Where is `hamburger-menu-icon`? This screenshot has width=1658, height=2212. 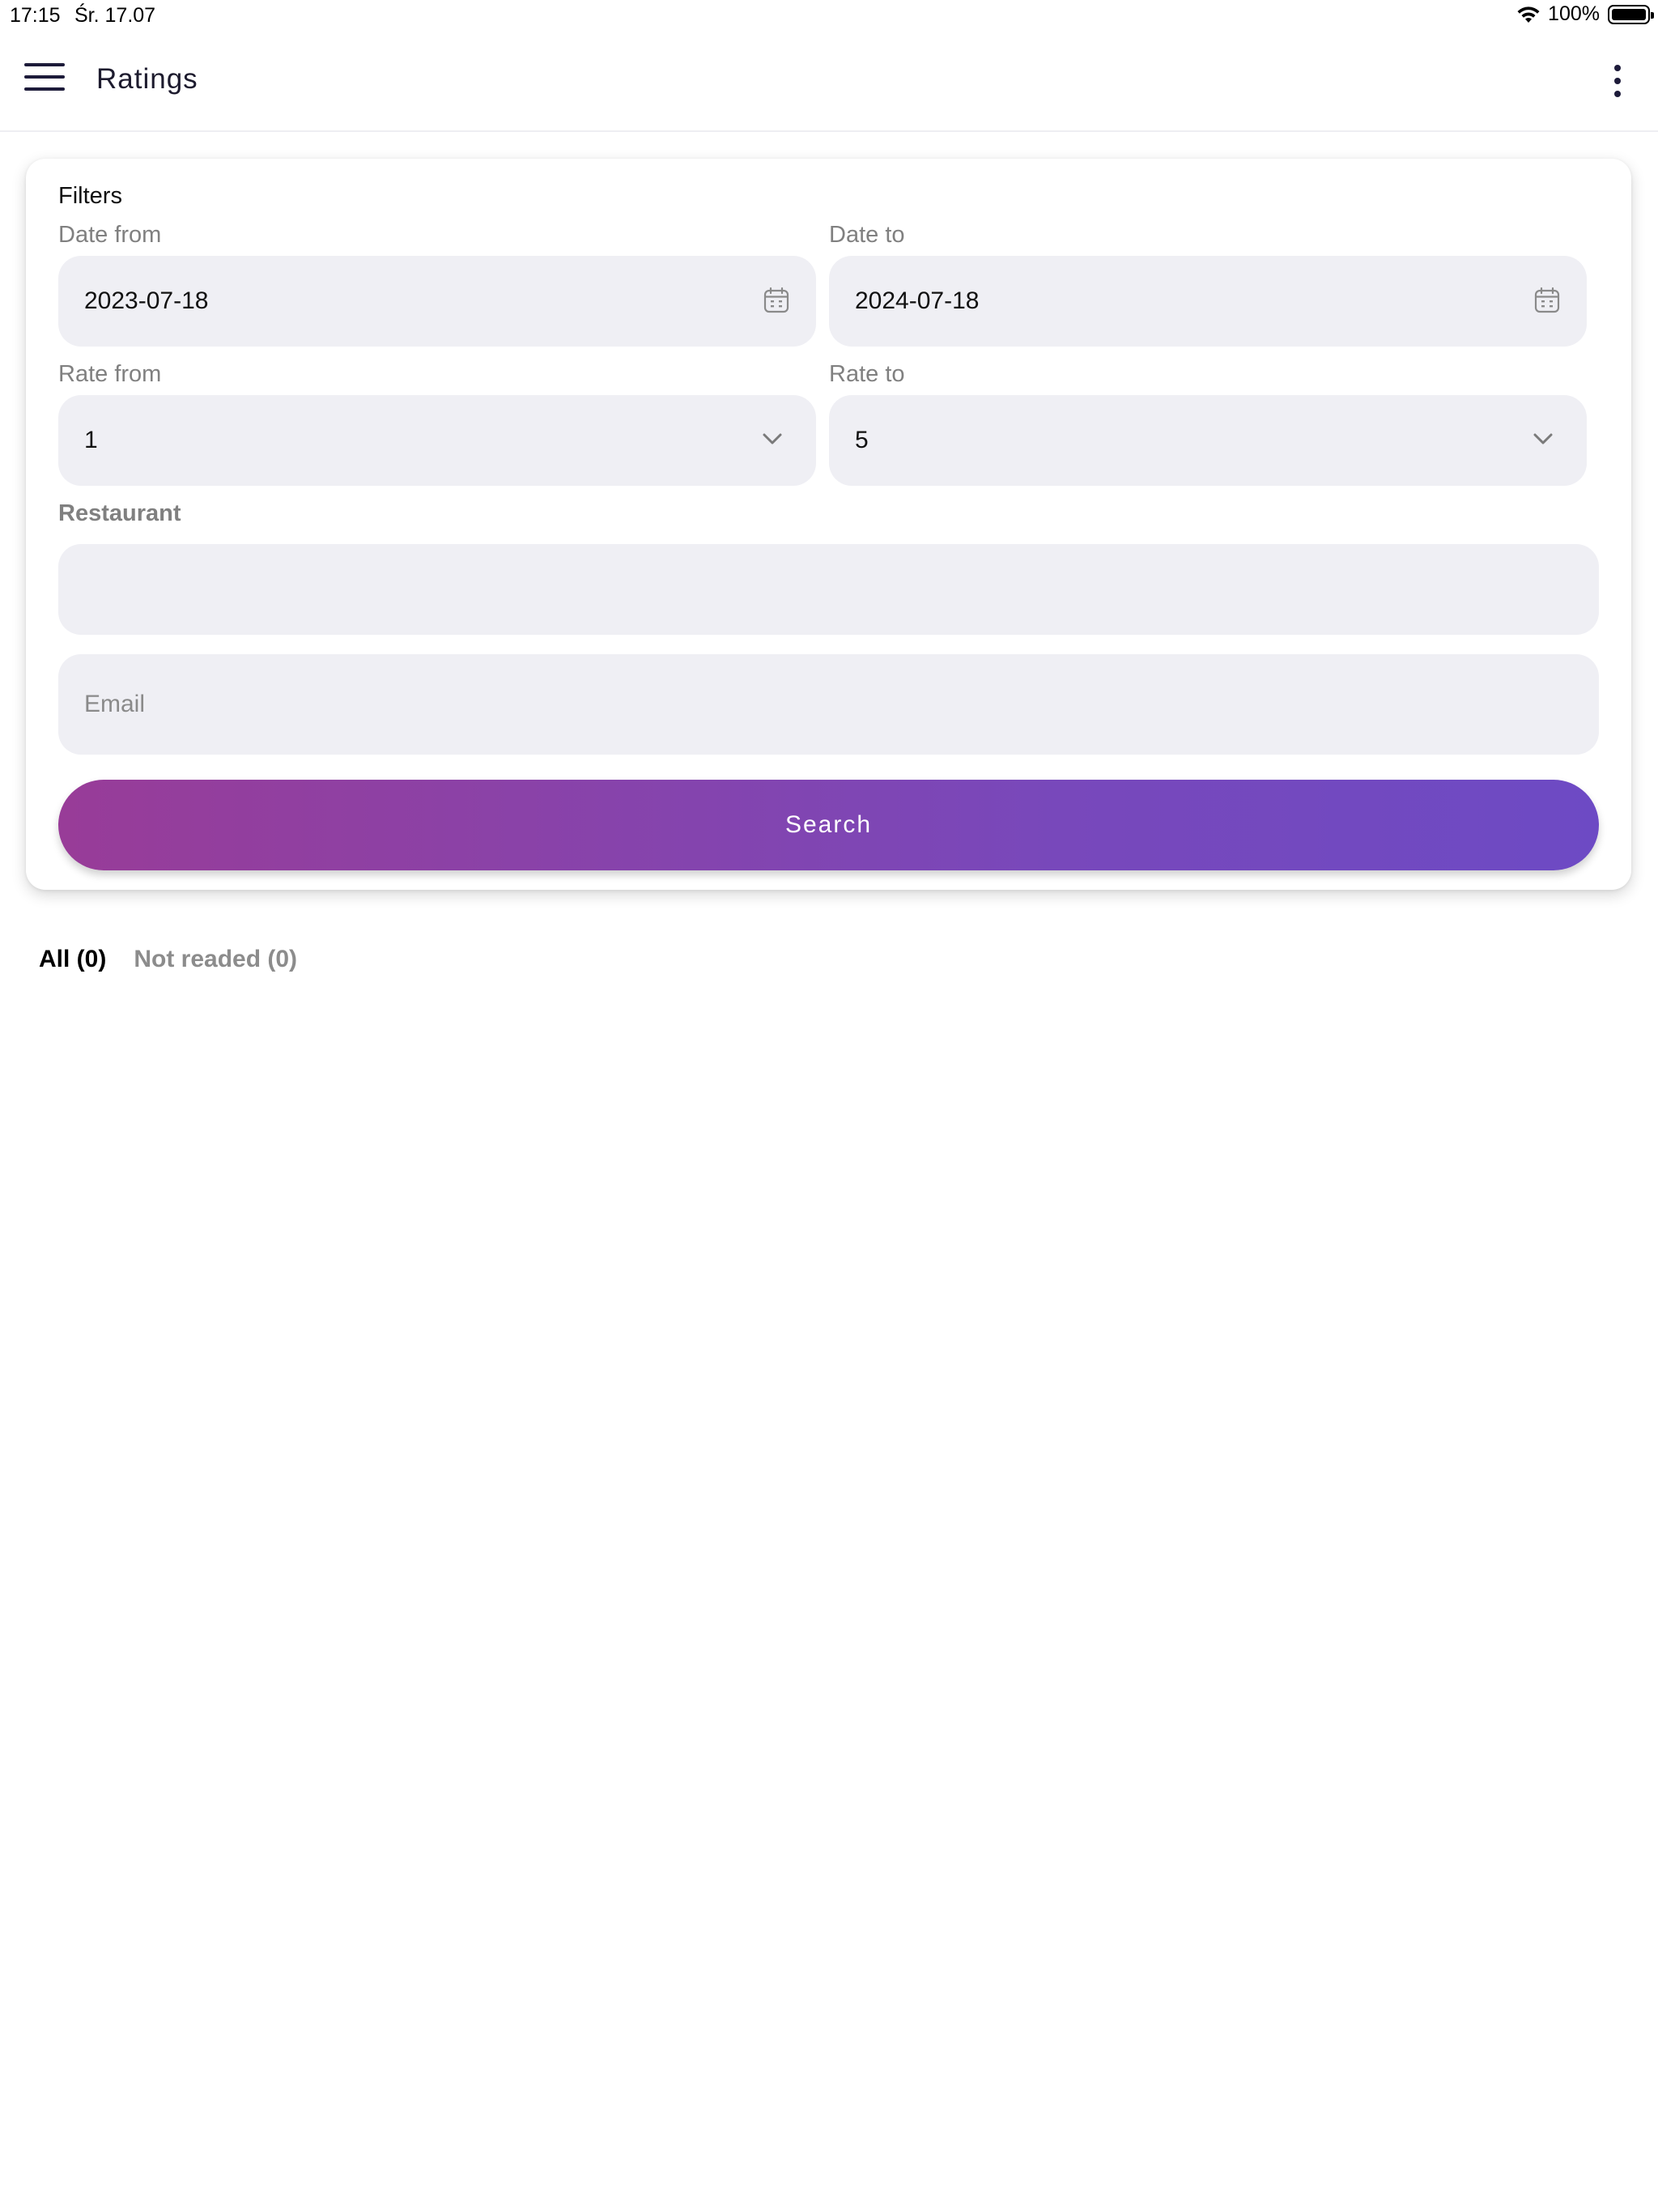
hamburger-menu-icon is located at coordinates (44, 79).